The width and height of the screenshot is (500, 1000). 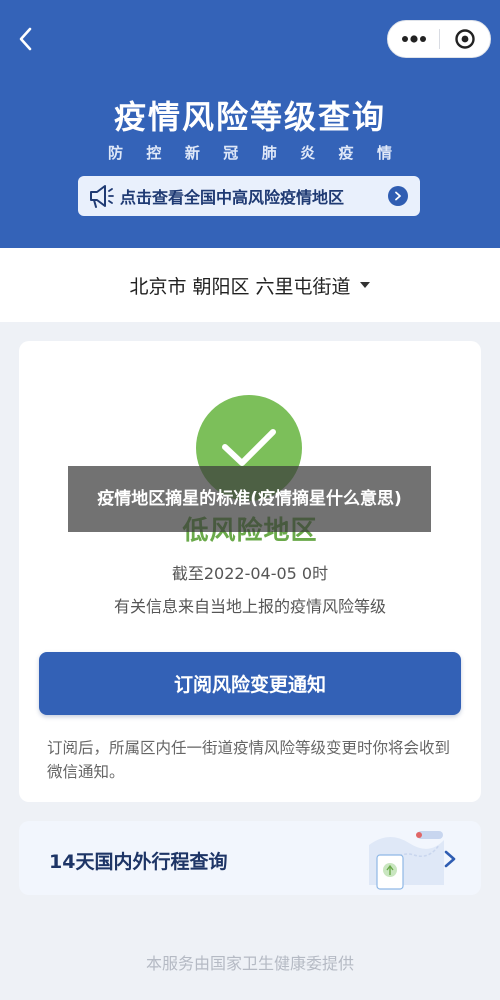 I want to click on close-target-icon, so click(x=465, y=39).